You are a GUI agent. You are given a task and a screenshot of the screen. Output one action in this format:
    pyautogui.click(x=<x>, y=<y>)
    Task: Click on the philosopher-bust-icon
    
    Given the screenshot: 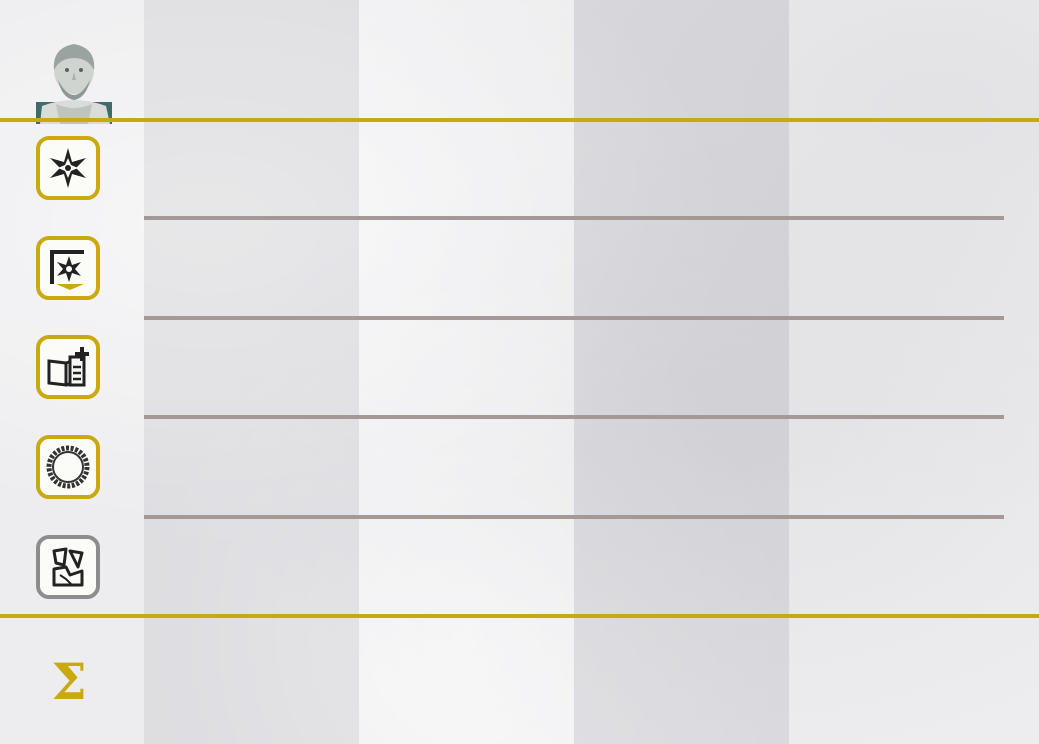 What is the action you would take?
    pyautogui.click(x=74, y=82)
    